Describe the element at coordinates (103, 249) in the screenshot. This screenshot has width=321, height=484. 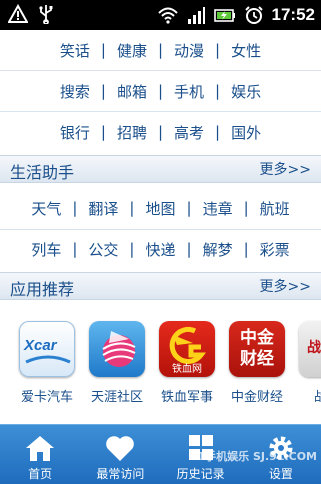
I see `link-bus: 公交` at that location.